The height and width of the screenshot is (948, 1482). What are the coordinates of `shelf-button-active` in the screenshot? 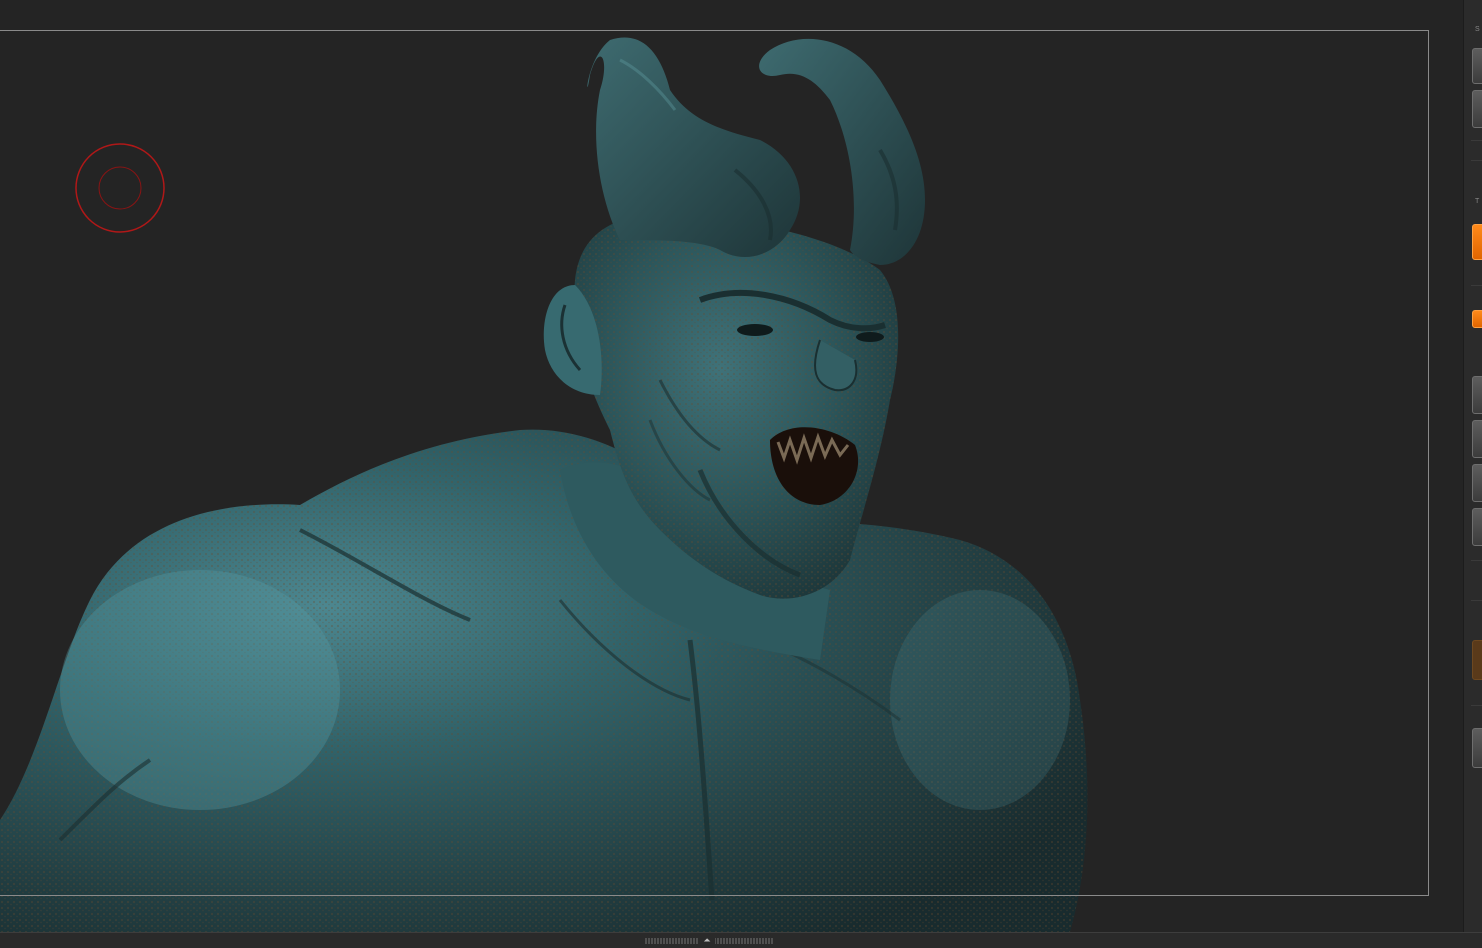 It's located at (1477, 242).